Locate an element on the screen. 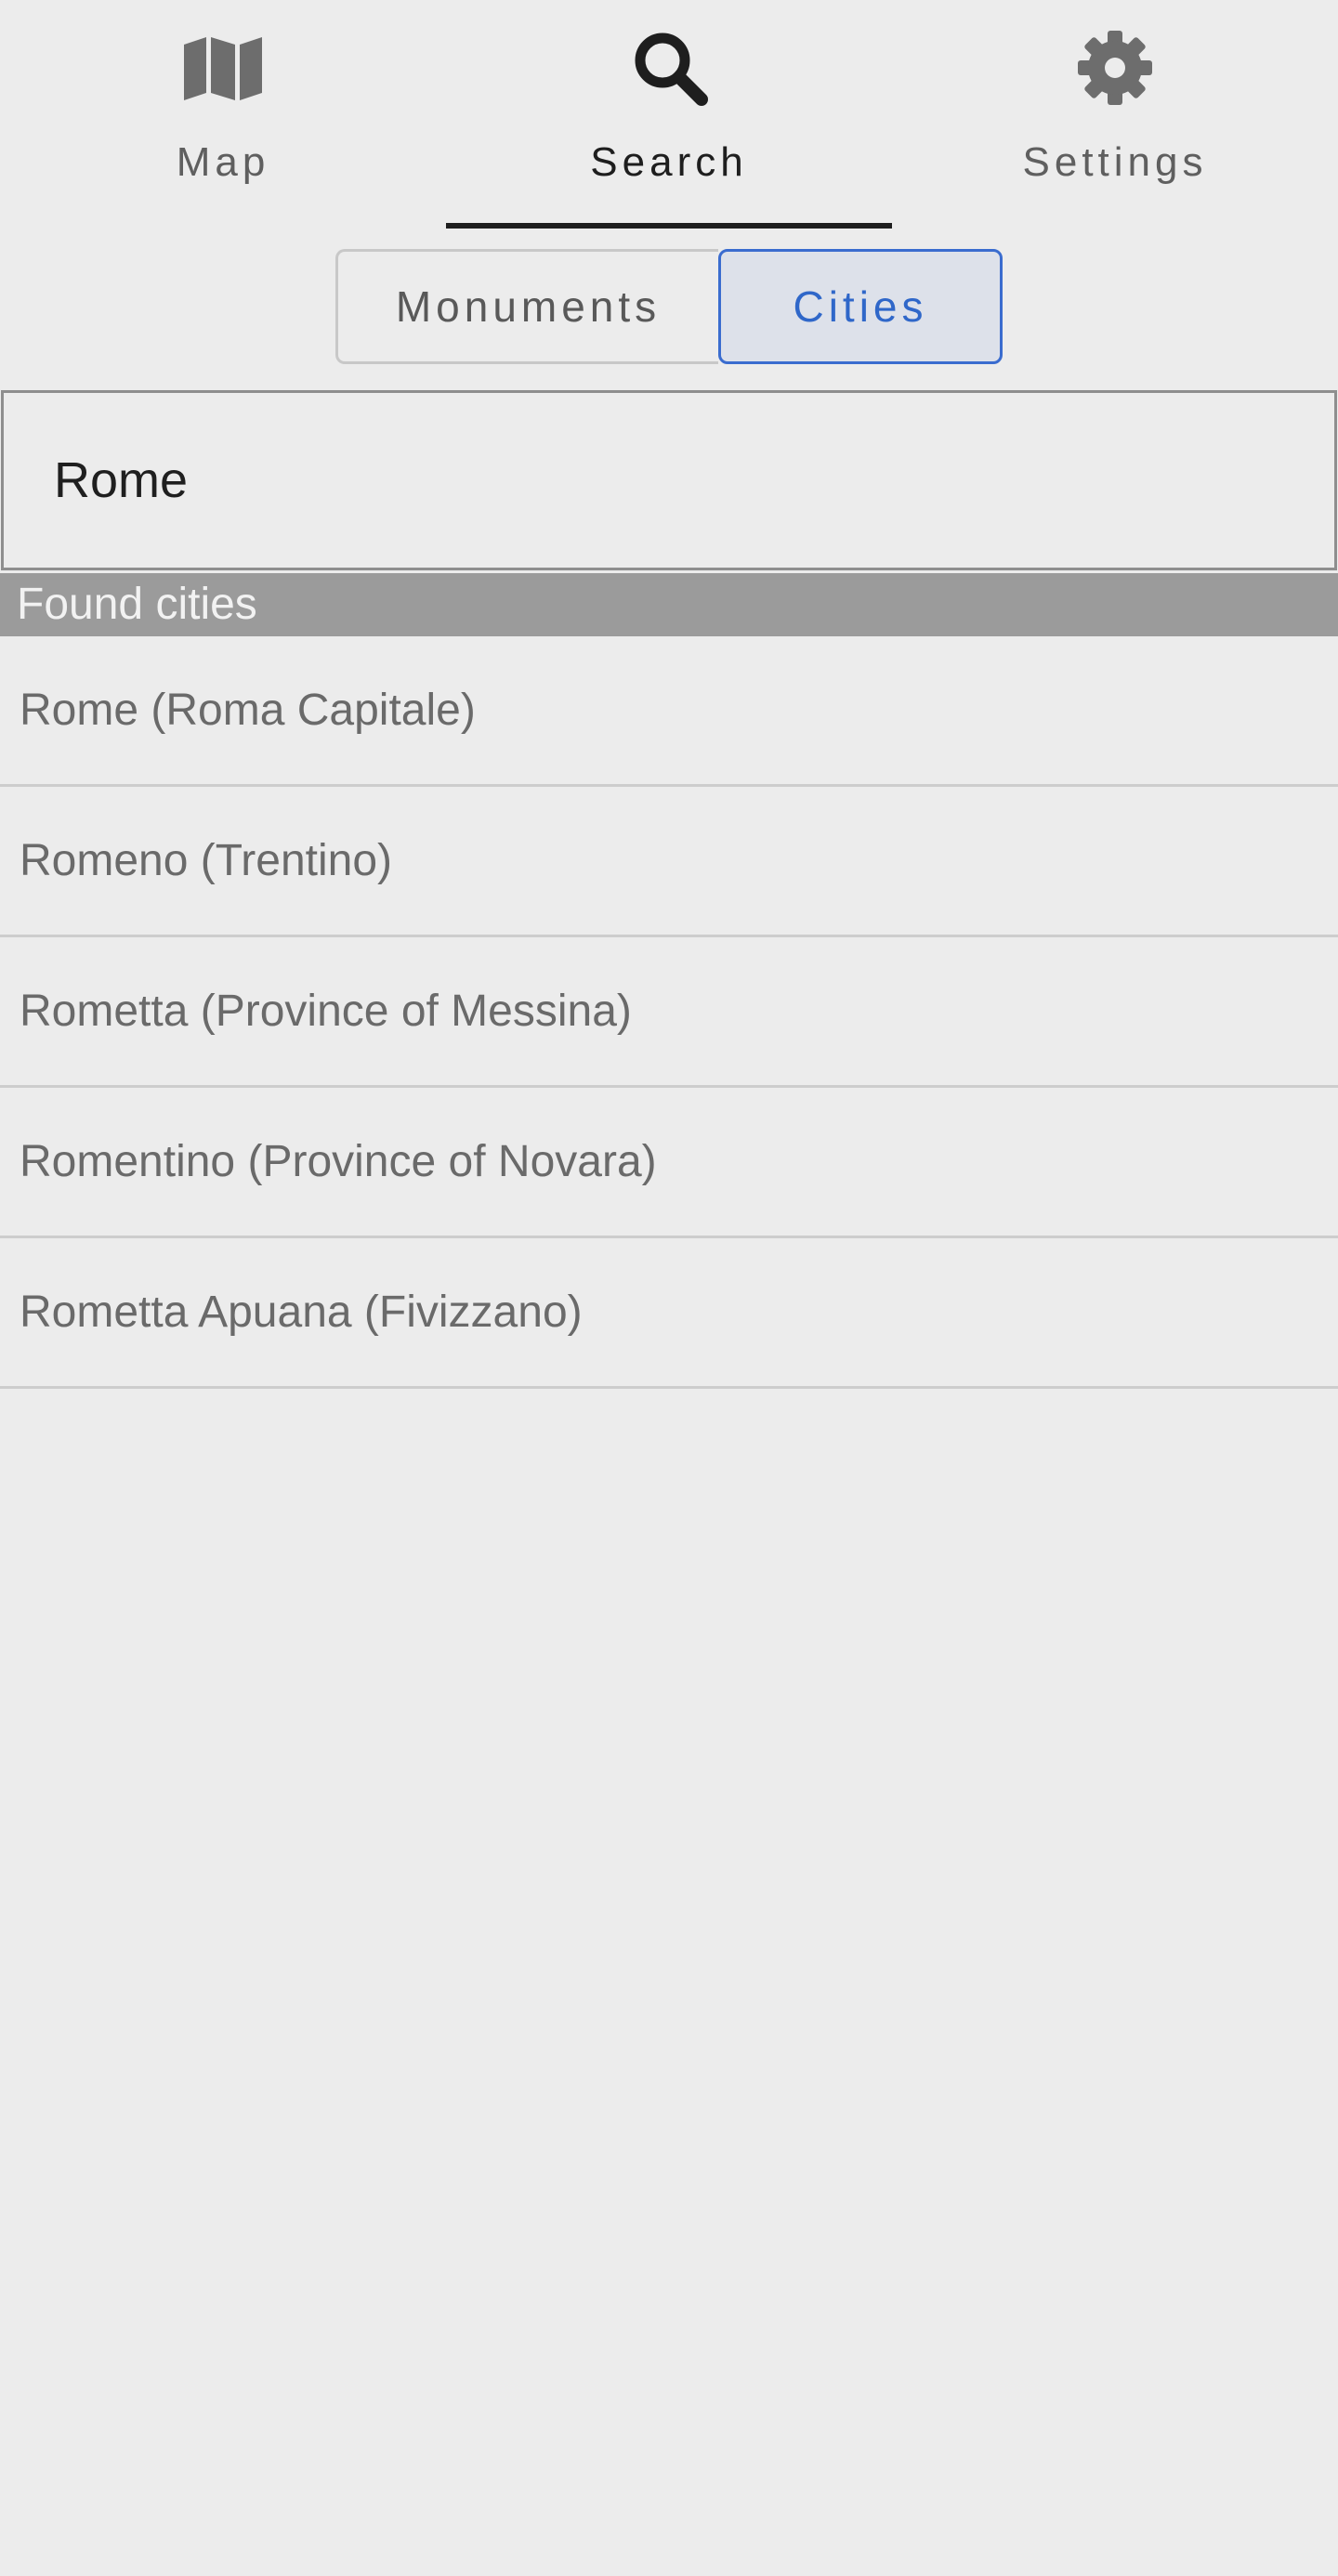  tab-search: Search is located at coordinates (669, 114).